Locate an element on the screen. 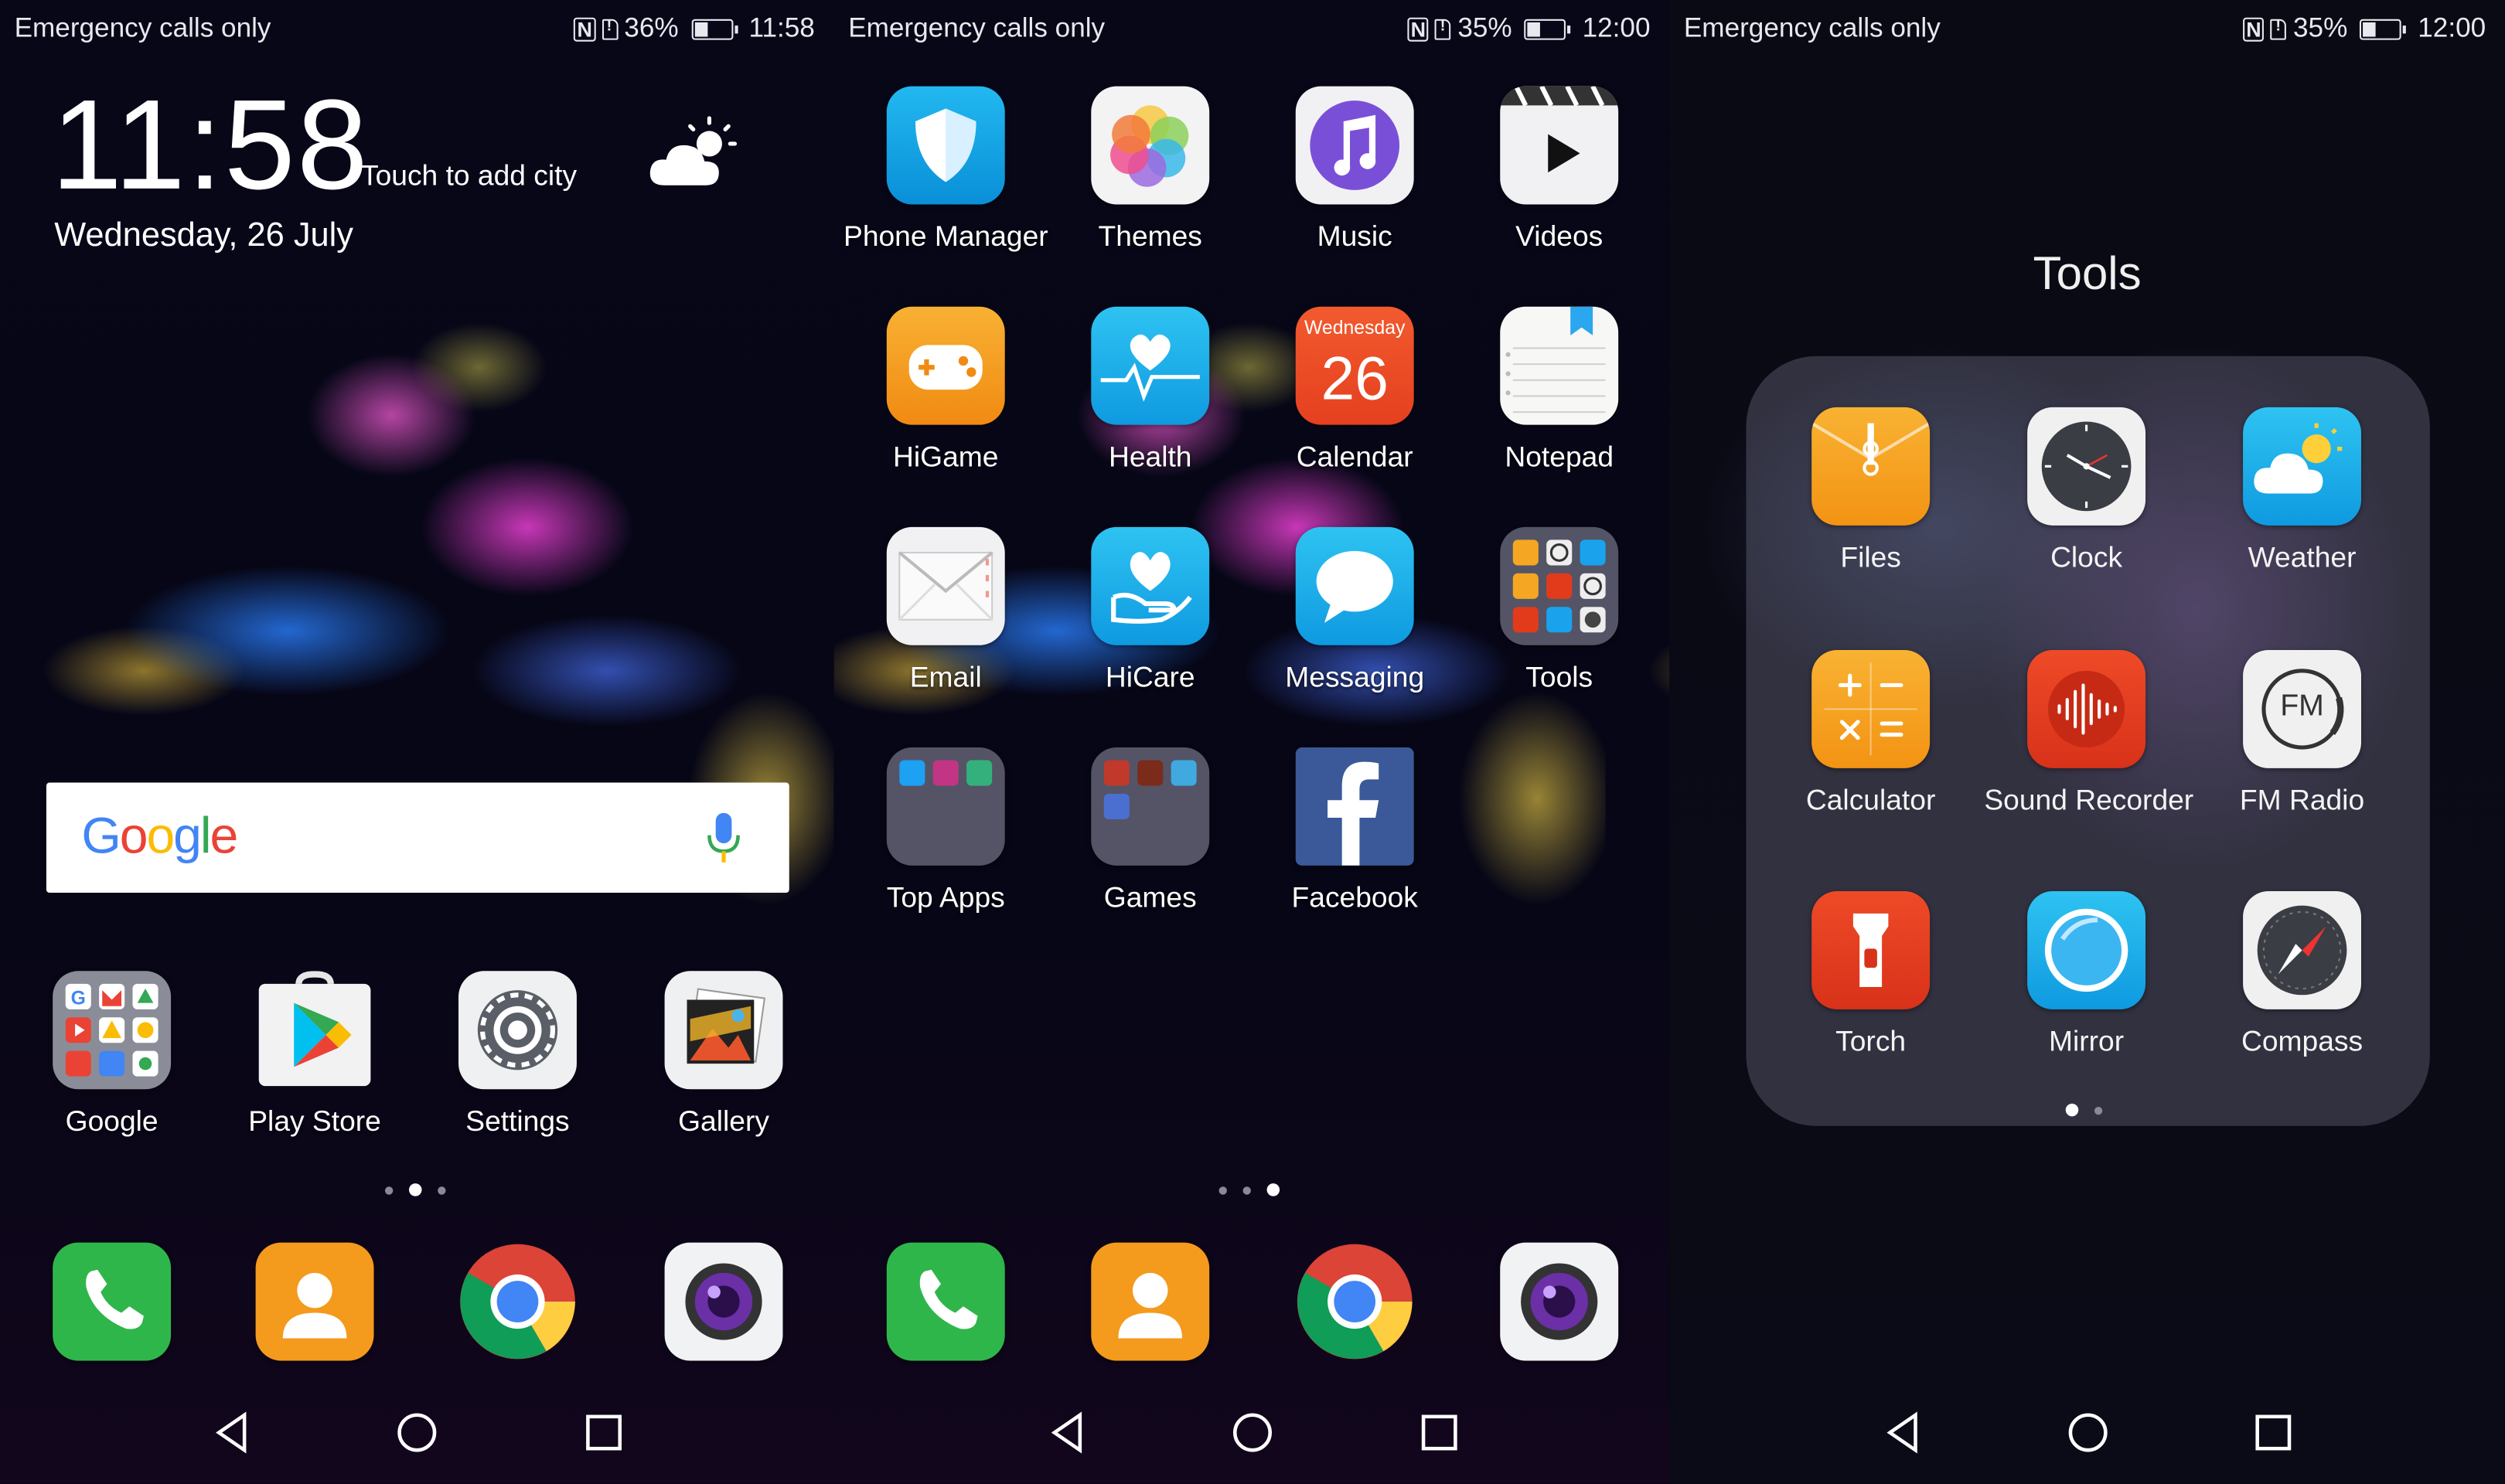 The image size is (2505, 1484). phone-manager-shield-icon is located at coordinates (945, 145).